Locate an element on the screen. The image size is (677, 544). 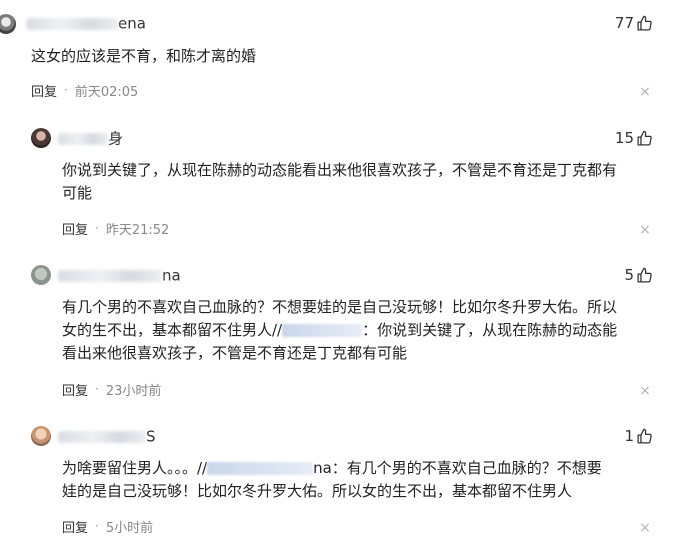
username-fragment: na is located at coordinates (171, 275).